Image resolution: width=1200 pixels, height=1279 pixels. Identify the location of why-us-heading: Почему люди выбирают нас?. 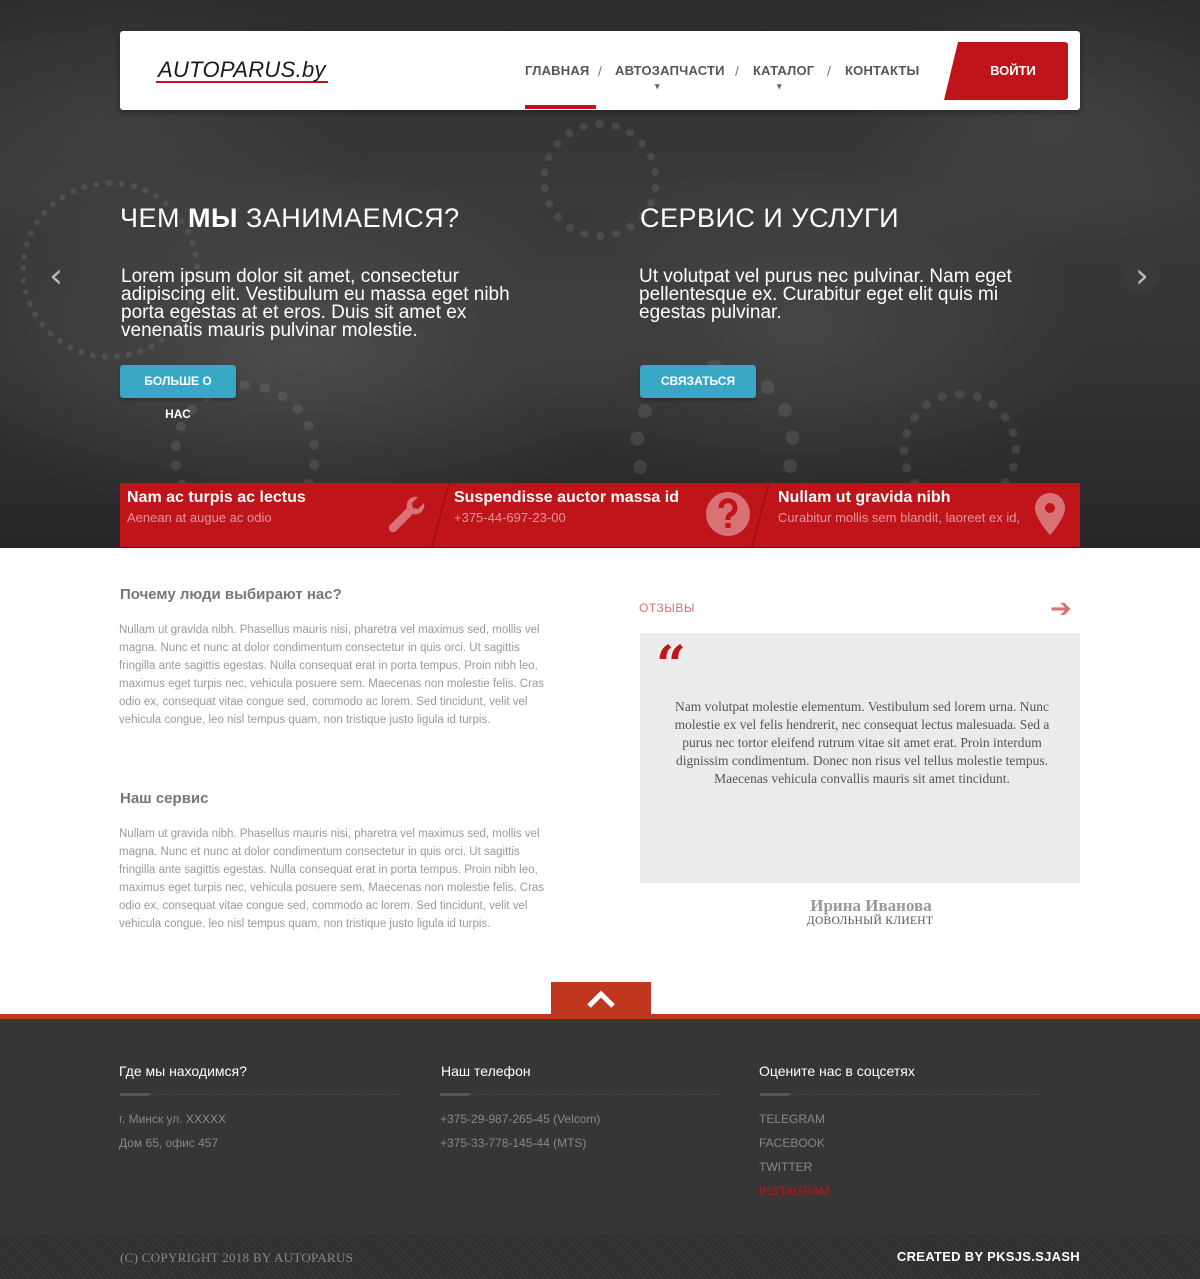
(231, 594).